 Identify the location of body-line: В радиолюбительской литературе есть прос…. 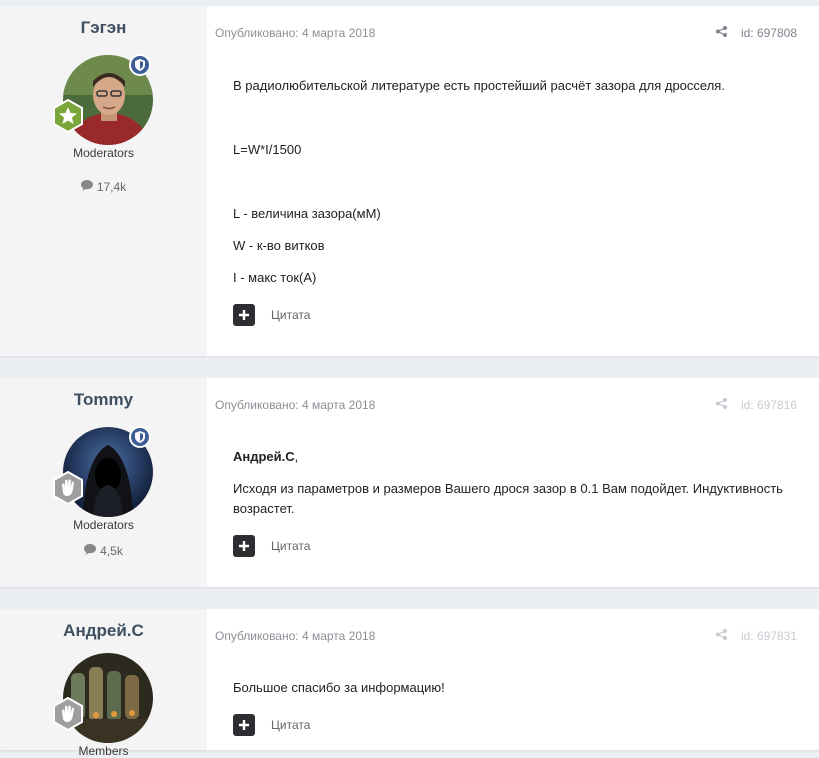
(479, 85).